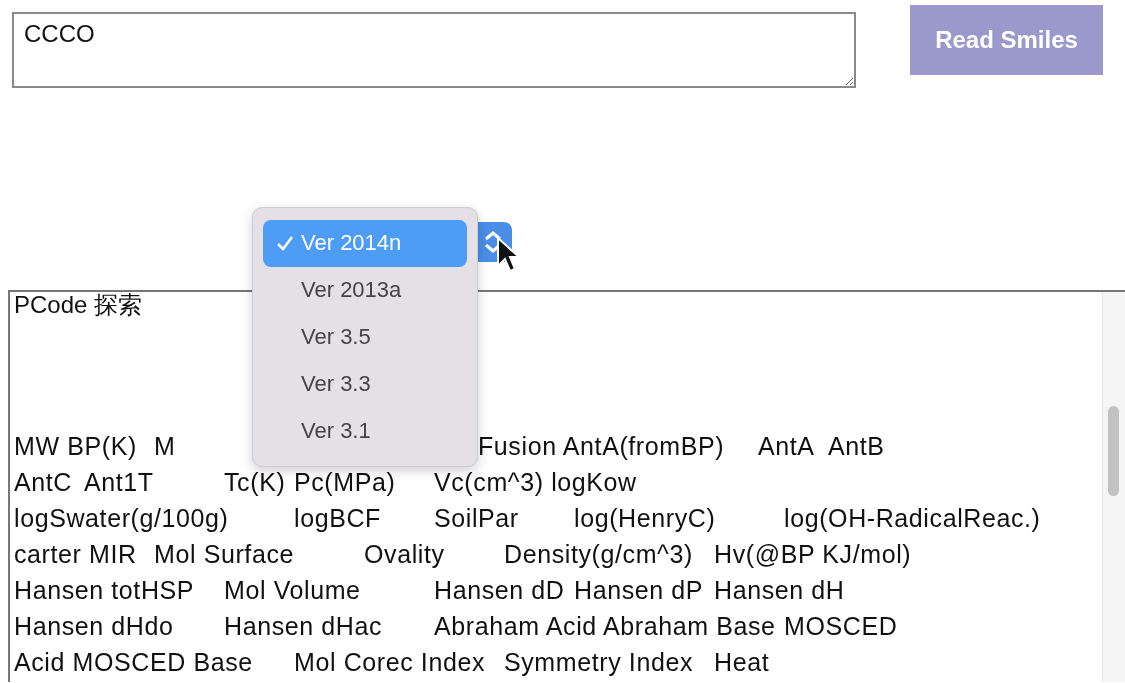 The height and width of the screenshot is (683, 1125). Describe the element at coordinates (95, 446) in the screenshot. I see `output-text: MW BP(K) M` at that location.